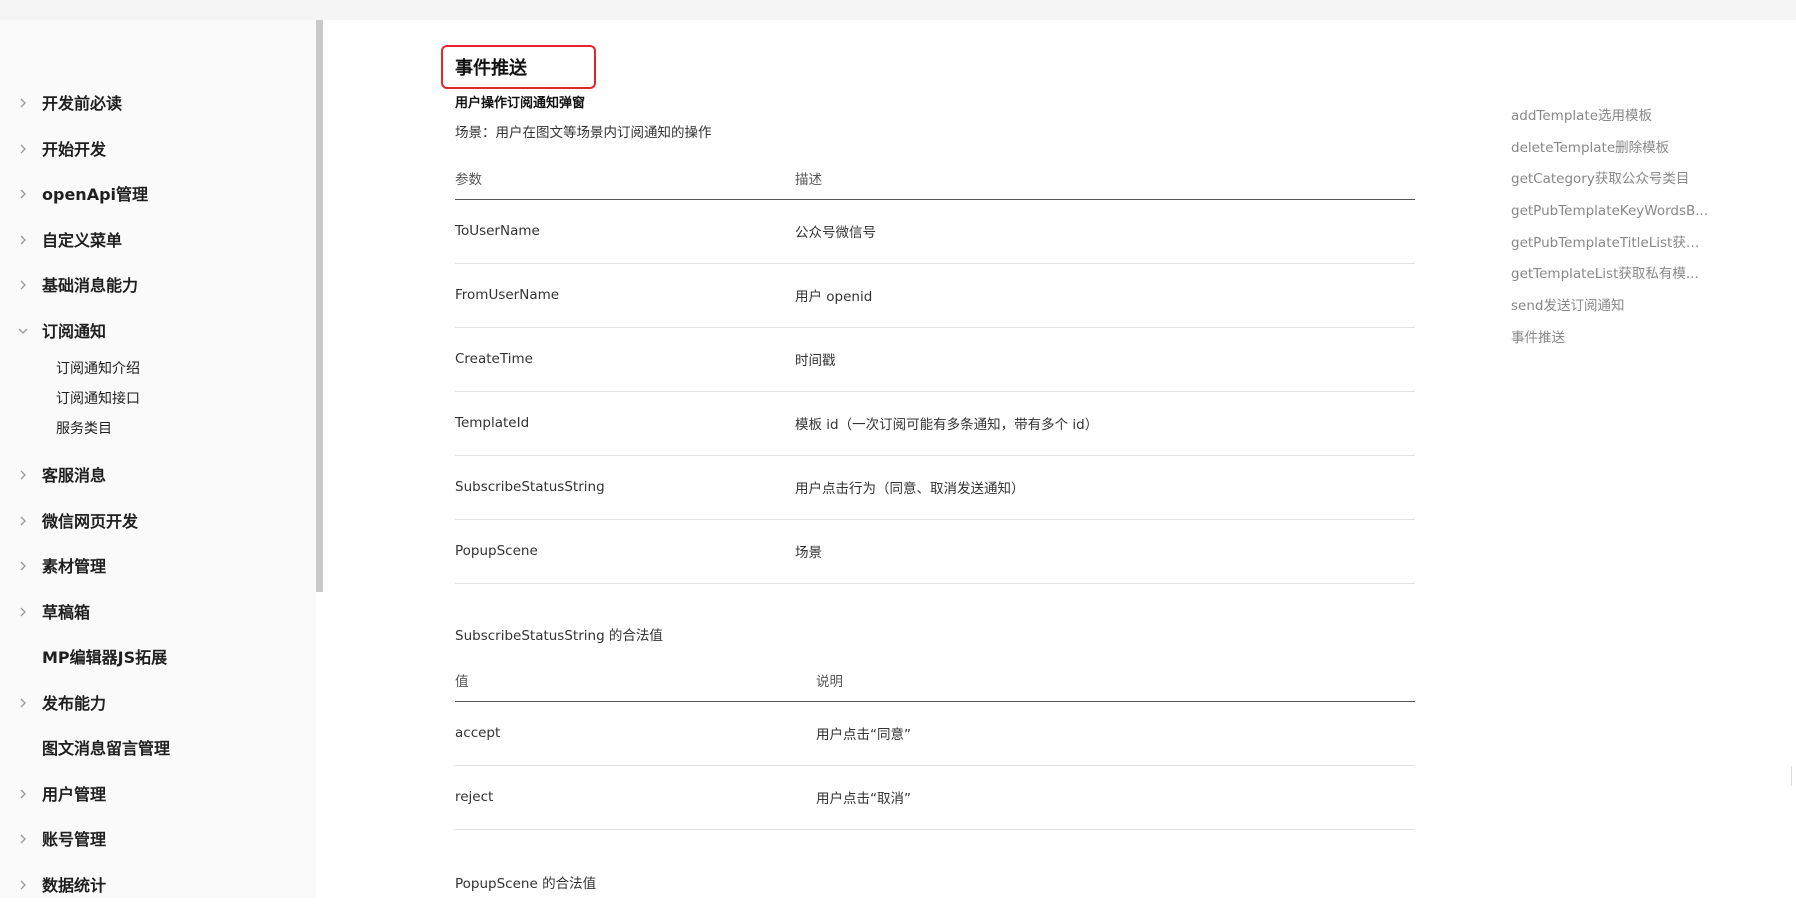  Describe the element at coordinates (625, 487) in the screenshot. I see `table-cell-key: SubscribeStatusString` at that location.